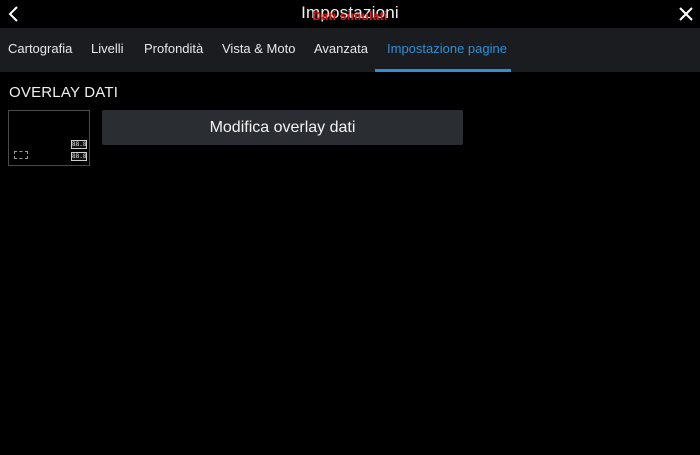 The image size is (700, 455). Describe the element at coordinates (282, 127) in the screenshot. I see `edit-data-overlay-button: Modifica overlay dati` at that location.